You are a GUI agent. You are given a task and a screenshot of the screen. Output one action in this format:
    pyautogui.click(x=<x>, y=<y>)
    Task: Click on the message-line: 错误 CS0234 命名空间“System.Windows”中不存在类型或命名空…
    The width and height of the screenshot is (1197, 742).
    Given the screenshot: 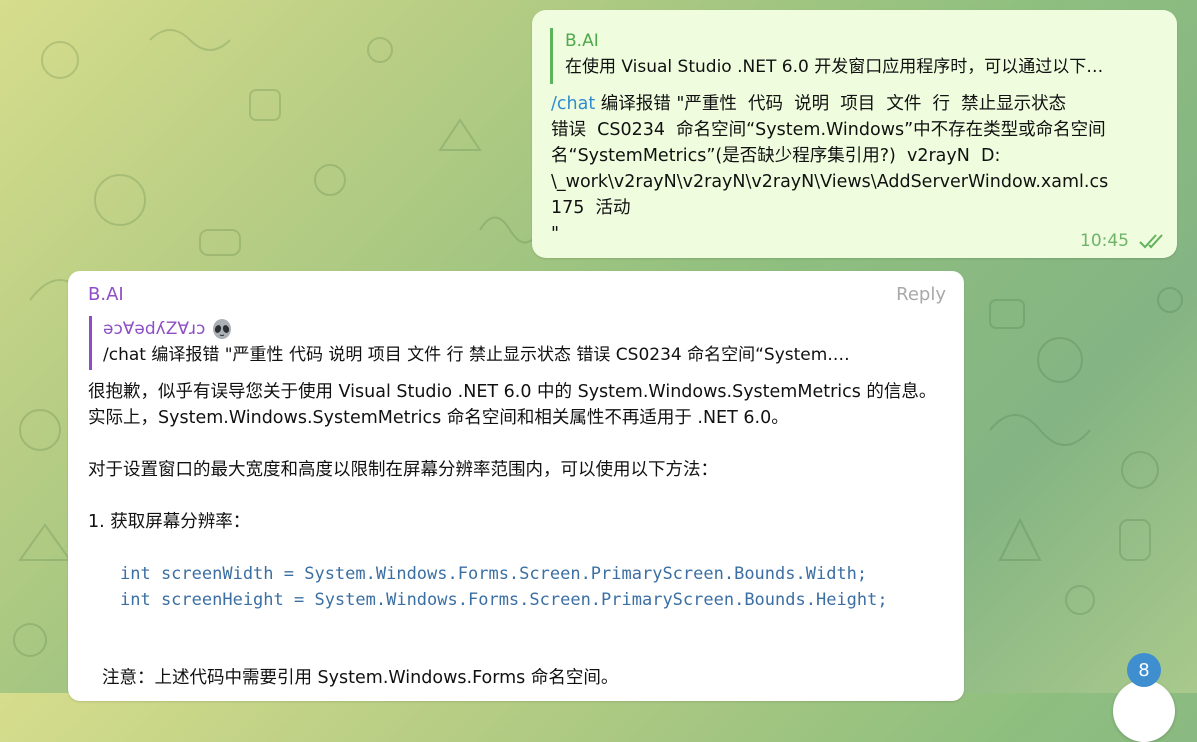 What is the action you would take?
    pyautogui.click(x=828, y=130)
    